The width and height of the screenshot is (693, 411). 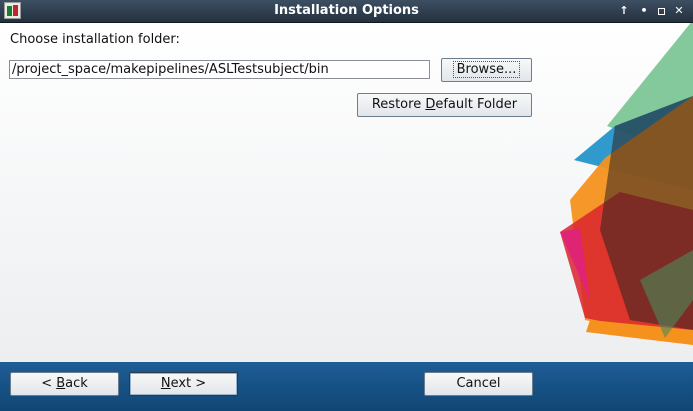 What do you see at coordinates (188, 383) in the screenshot?
I see `next-label-post: ext >` at bounding box center [188, 383].